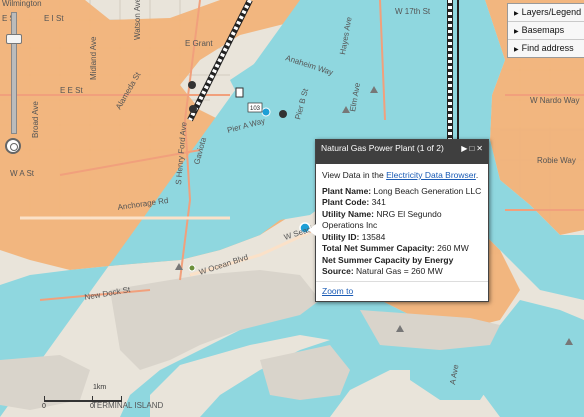 This screenshot has width=584, height=417. Describe the element at coordinates (22, 4) in the screenshot. I see `map-label-wilmington: Wilmington` at that location.